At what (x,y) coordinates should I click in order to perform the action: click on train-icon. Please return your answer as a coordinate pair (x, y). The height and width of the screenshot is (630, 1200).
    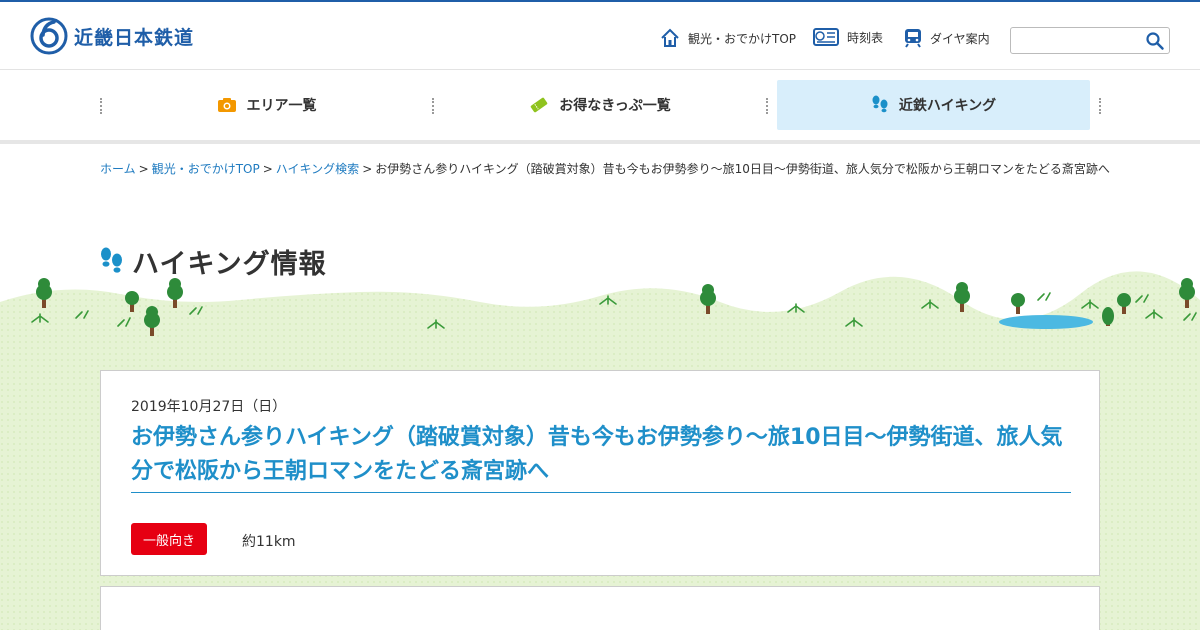
    Looking at the image, I should click on (913, 38).